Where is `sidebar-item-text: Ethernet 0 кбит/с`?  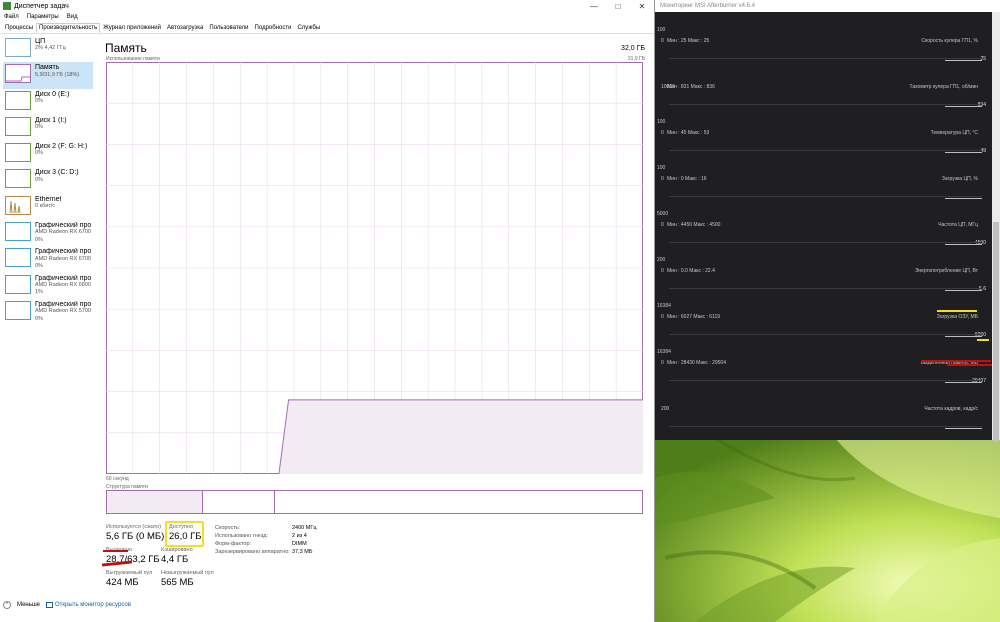
sidebar-item-text: Ethernet 0 кбит/с is located at coordinates (48, 203).